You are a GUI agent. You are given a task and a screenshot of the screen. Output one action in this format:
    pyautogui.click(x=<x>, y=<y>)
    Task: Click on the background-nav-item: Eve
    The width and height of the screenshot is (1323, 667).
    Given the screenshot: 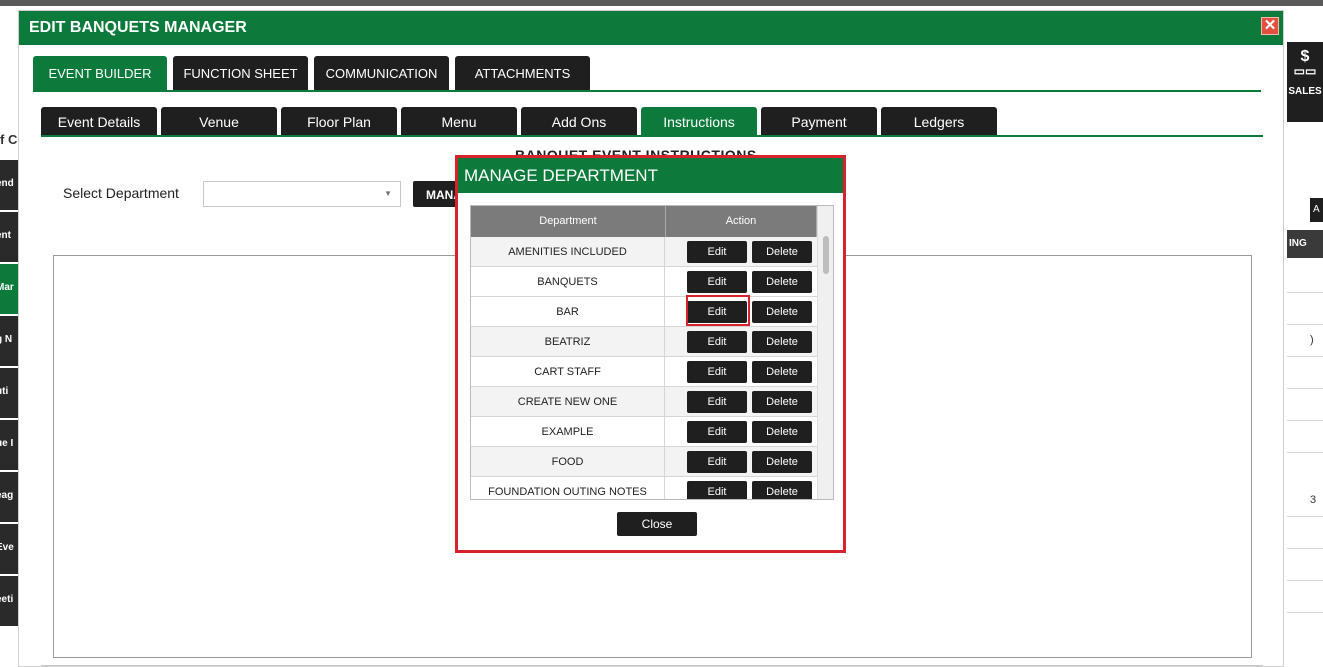 What is the action you would take?
    pyautogui.click(x=9, y=549)
    